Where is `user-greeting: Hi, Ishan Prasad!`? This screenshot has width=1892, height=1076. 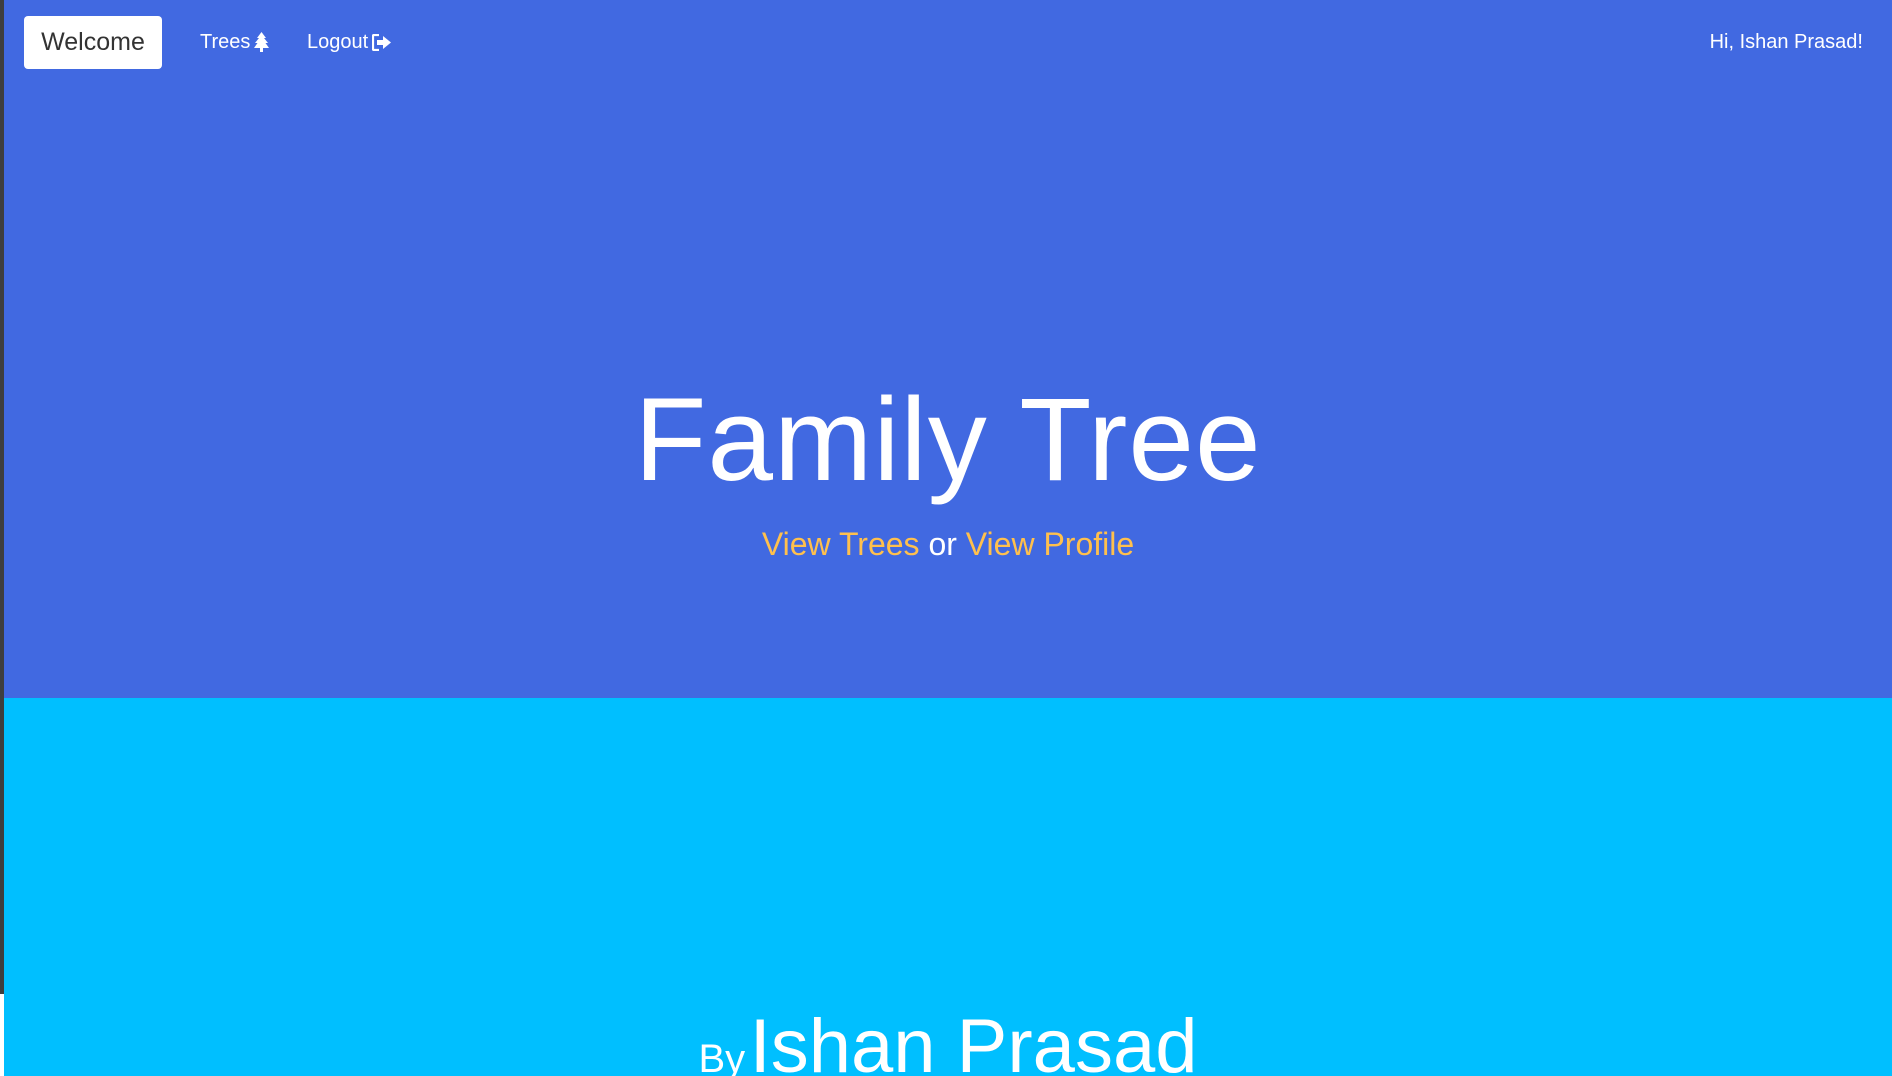
user-greeting: Hi, Ishan Prasad! is located at coordinates (1786, 42).